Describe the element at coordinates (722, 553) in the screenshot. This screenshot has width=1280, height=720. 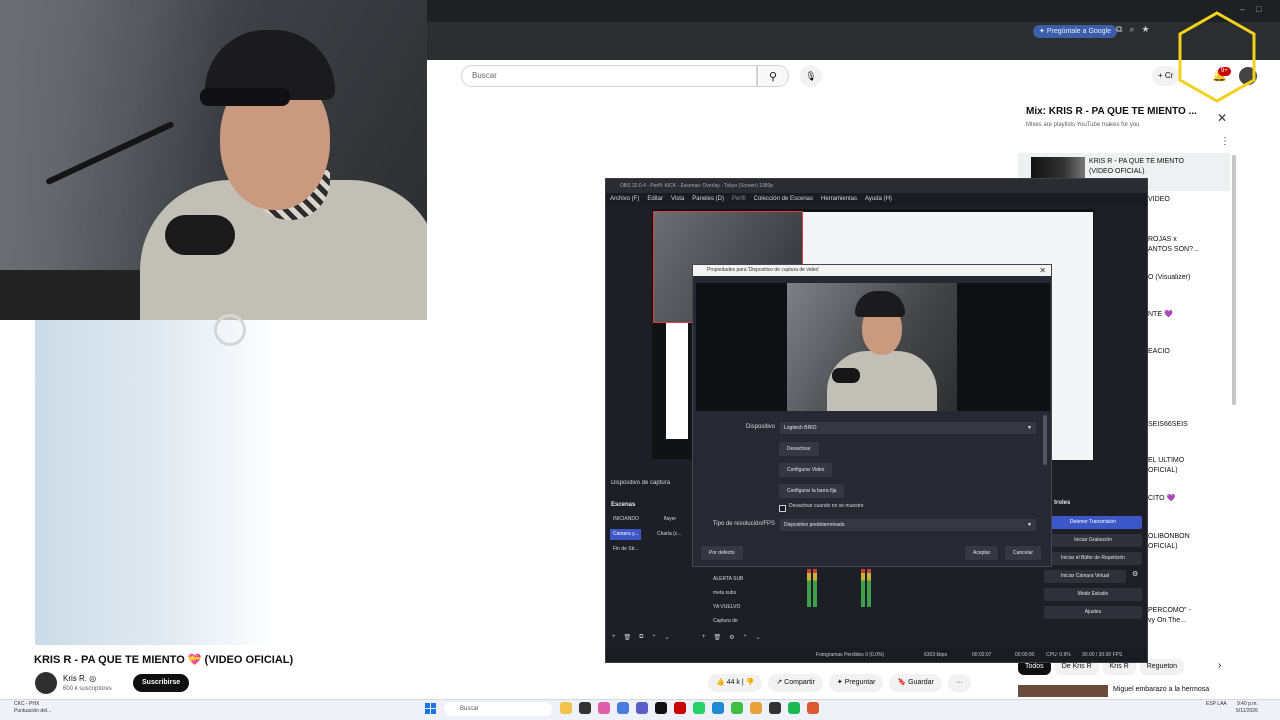
I see `defaults-button: Por defecto` at that location.